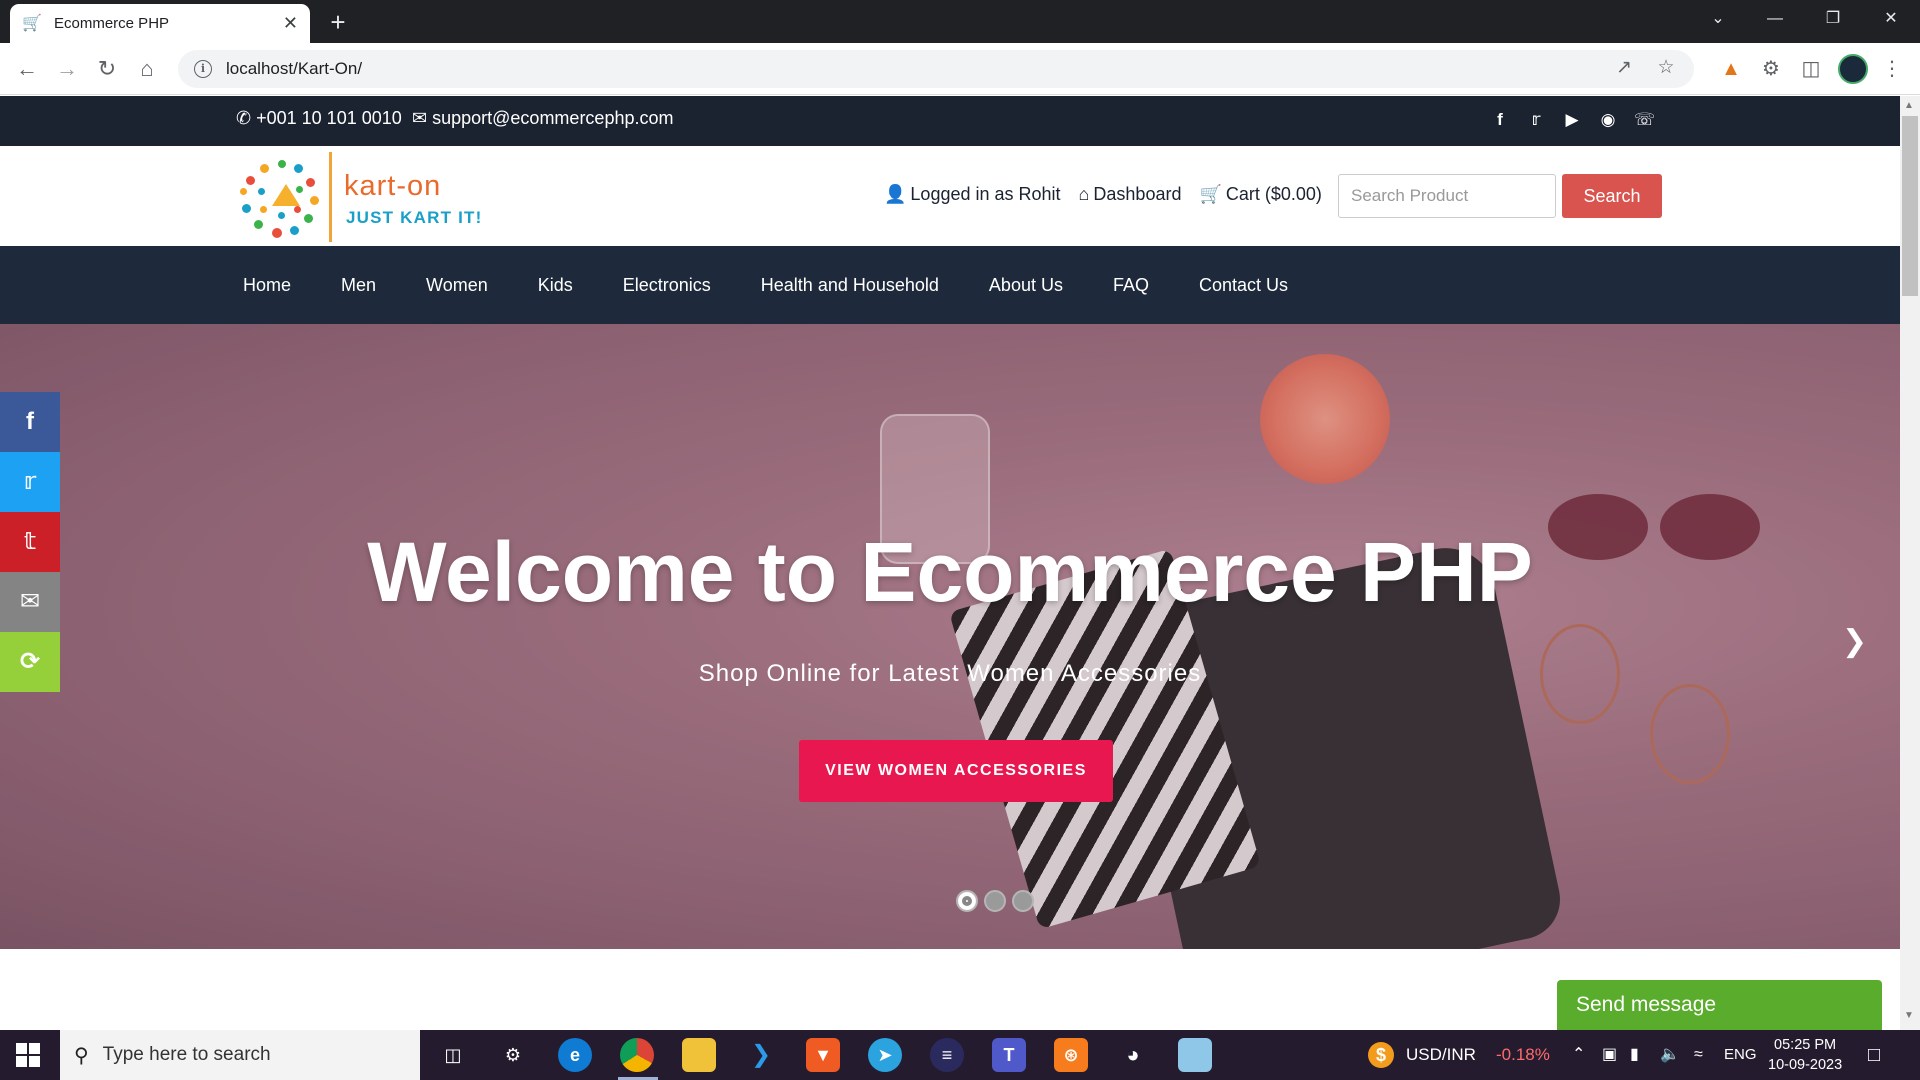  I want to click on settings-gear-icon: ⚙, so click(513, 1055).